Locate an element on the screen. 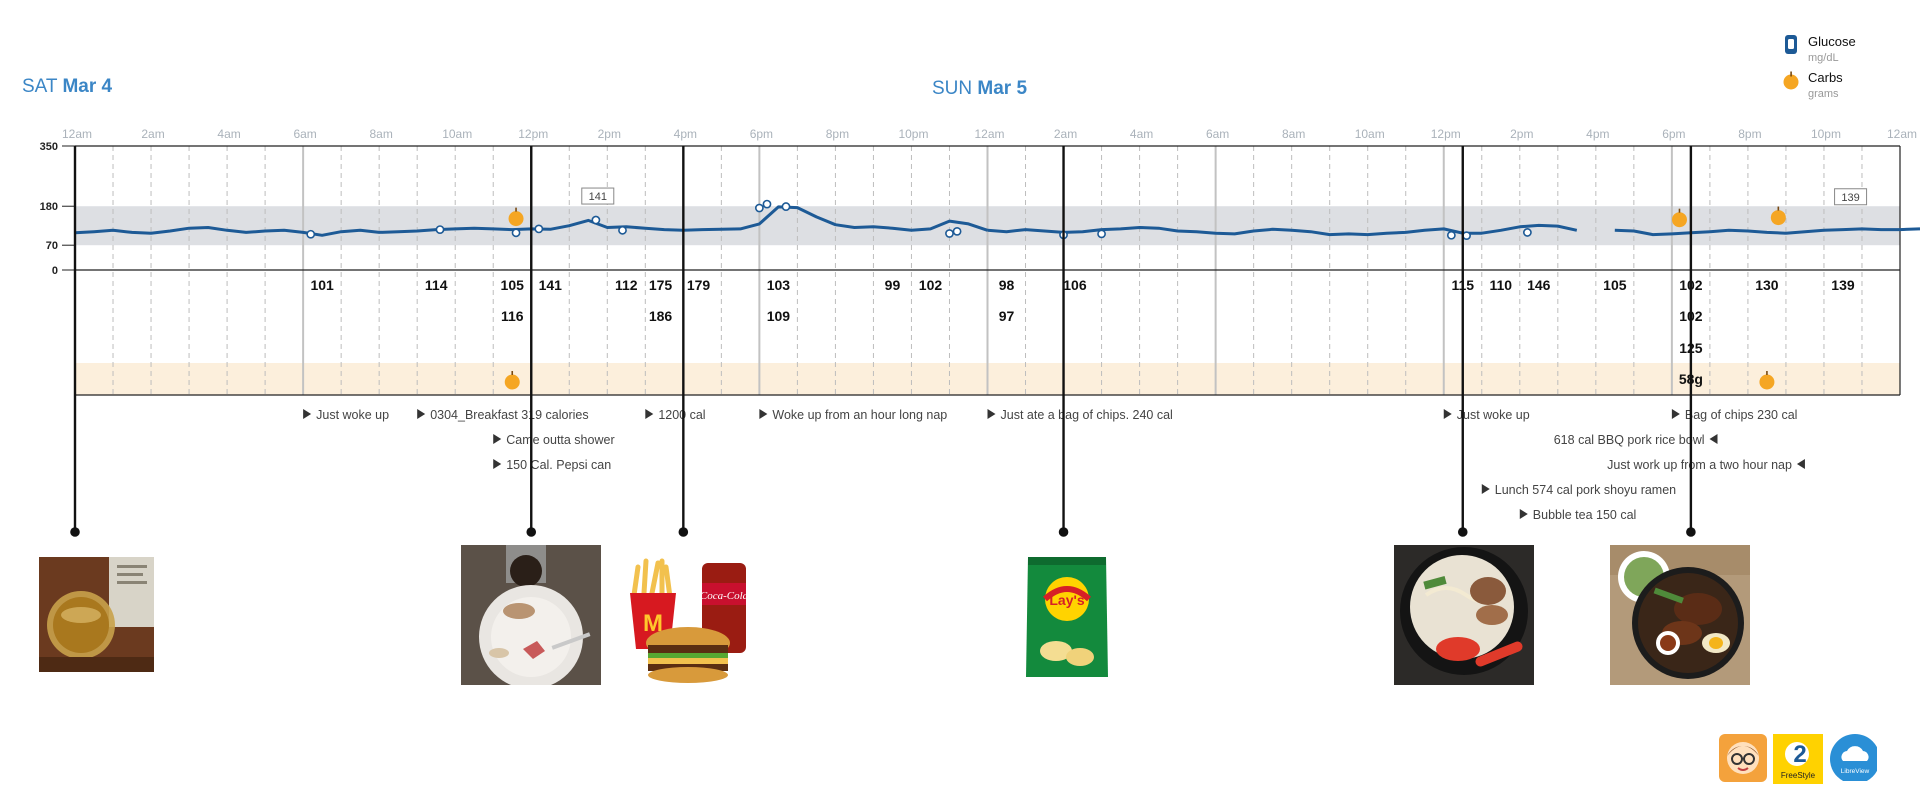  glucose-value-label: 146 is located at coordinates (1539, 285).